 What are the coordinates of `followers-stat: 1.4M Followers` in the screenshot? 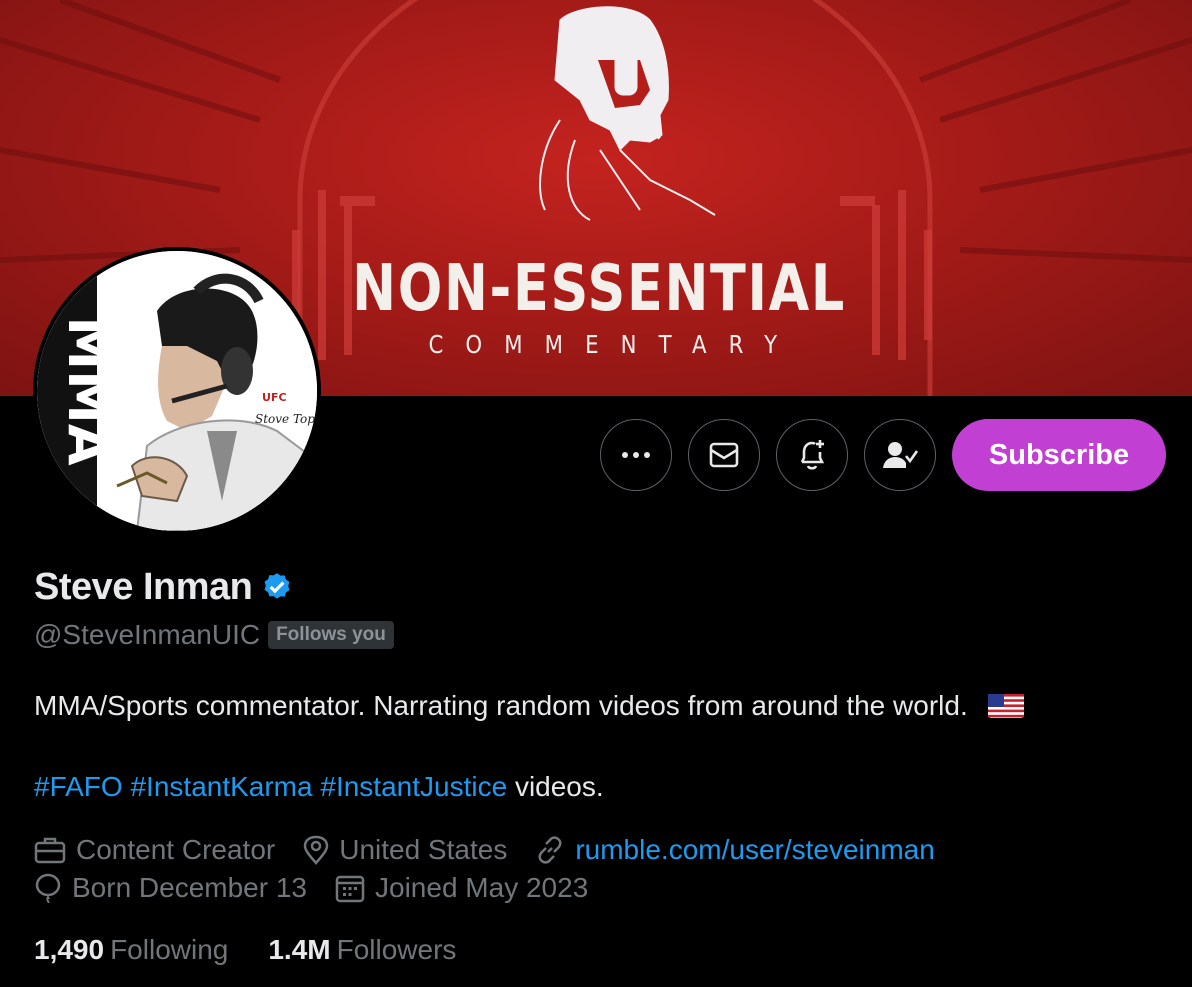 It's located at (362, 950).